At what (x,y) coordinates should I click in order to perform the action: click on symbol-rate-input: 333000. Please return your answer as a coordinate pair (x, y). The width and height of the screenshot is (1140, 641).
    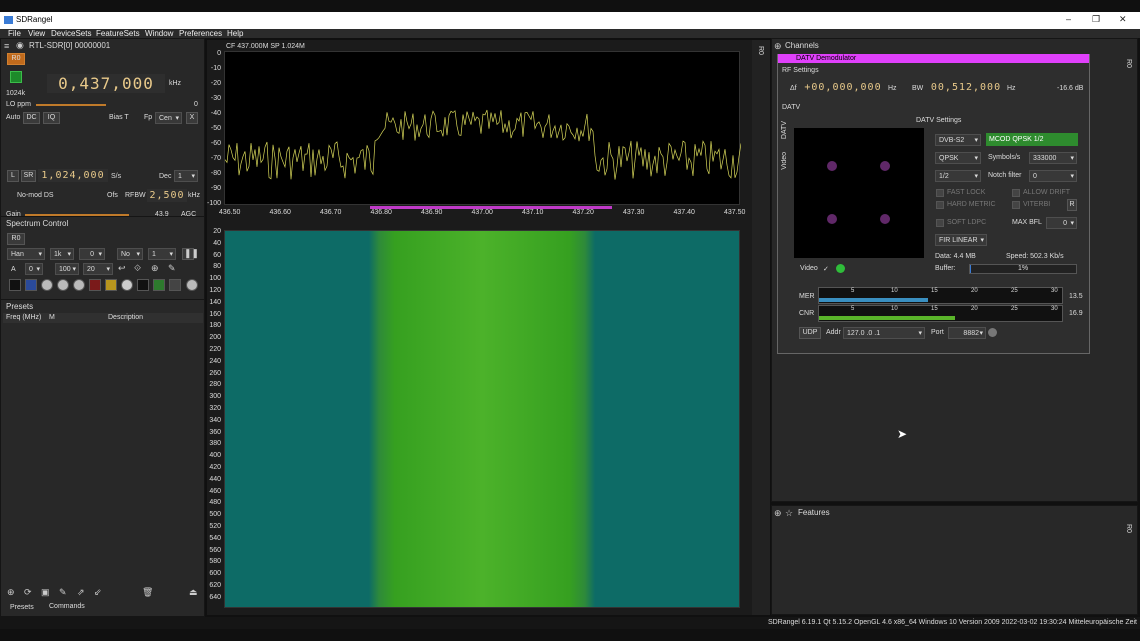
    Looking at the image, I should click on (1053, 158).